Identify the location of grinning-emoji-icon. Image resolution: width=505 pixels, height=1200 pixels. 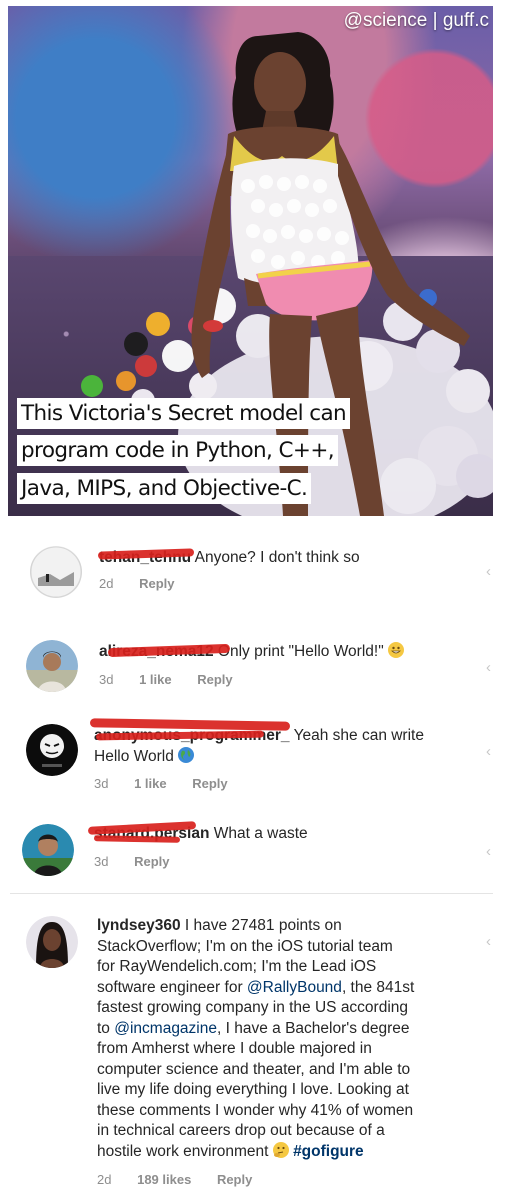
(396, 650).